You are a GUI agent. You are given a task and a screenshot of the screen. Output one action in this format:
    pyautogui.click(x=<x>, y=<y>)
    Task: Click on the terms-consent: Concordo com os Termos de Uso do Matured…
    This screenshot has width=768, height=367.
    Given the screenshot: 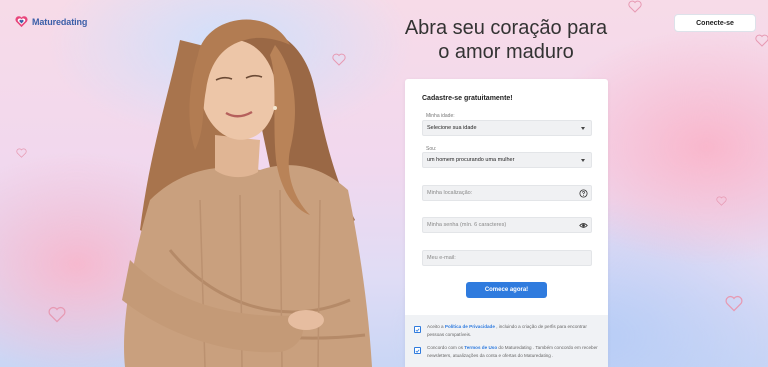 What is the action you would take?
    pyautogui.click(x=508, y=351)
    